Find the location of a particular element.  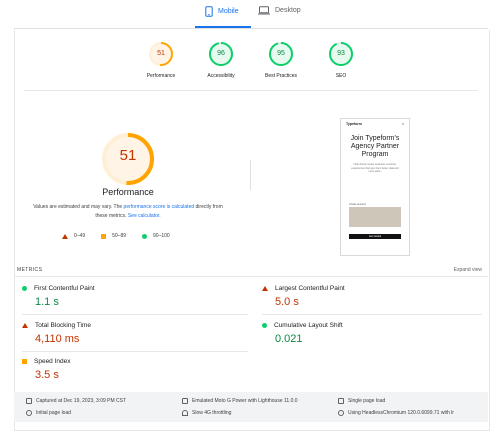

session-icon is located at coordinates (341, 401).